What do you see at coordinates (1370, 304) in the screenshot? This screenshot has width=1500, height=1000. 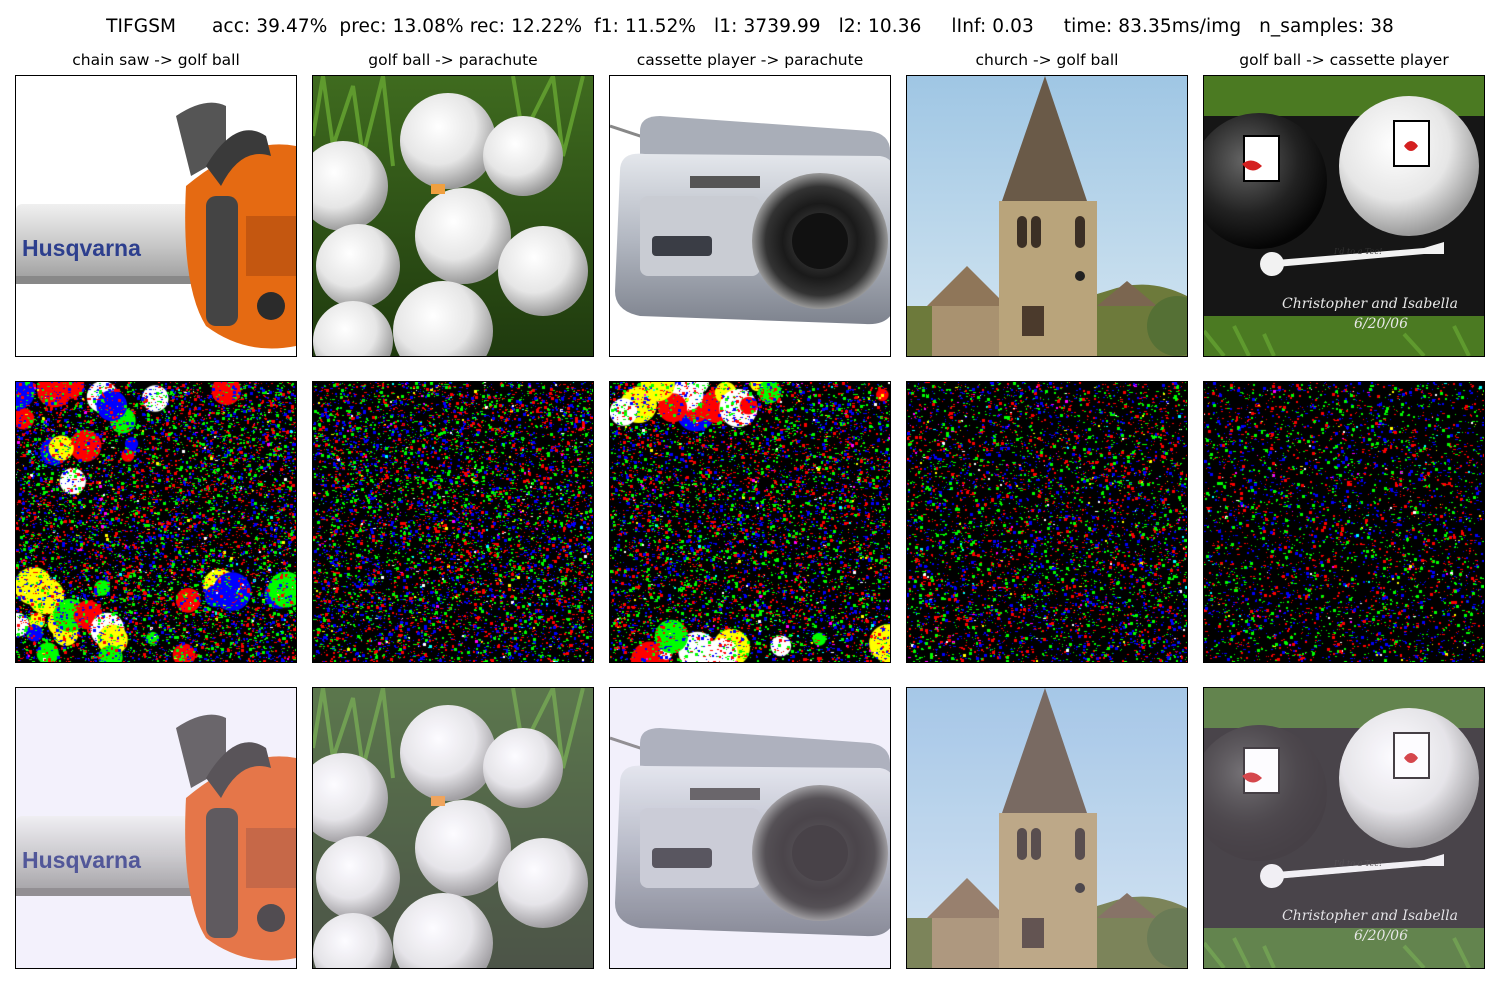 I see `names-text: Christopher and Isabella` at bounding box center [1370, 304].